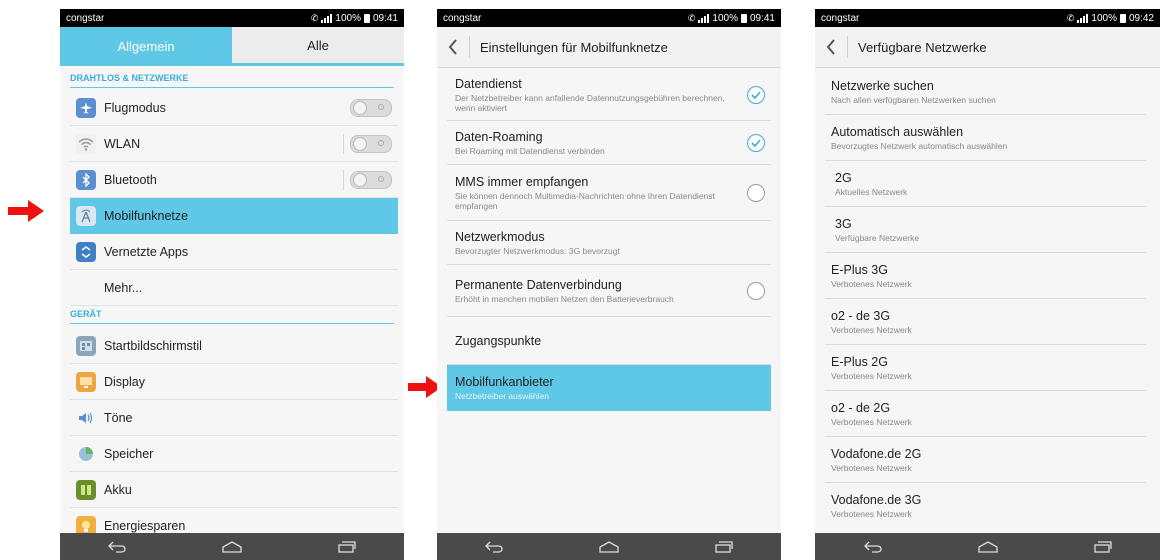 Image resolution: width=1162 pixels, height=560 pixels. Describe the element at coordinates (371, 107) in the screenshot. I see `airplane-toggle` at that location.